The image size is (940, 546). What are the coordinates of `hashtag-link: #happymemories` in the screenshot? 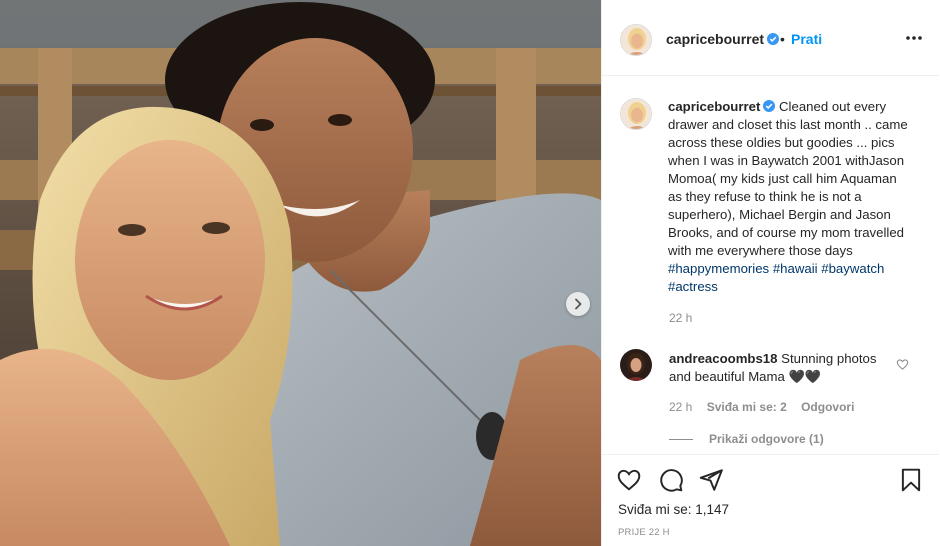 It's located at (718, 268).